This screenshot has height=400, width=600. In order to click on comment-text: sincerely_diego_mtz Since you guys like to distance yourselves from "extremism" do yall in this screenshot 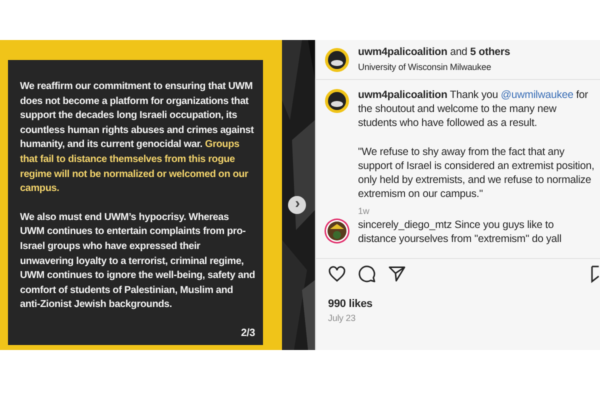, I will do `click(460, 232)`.